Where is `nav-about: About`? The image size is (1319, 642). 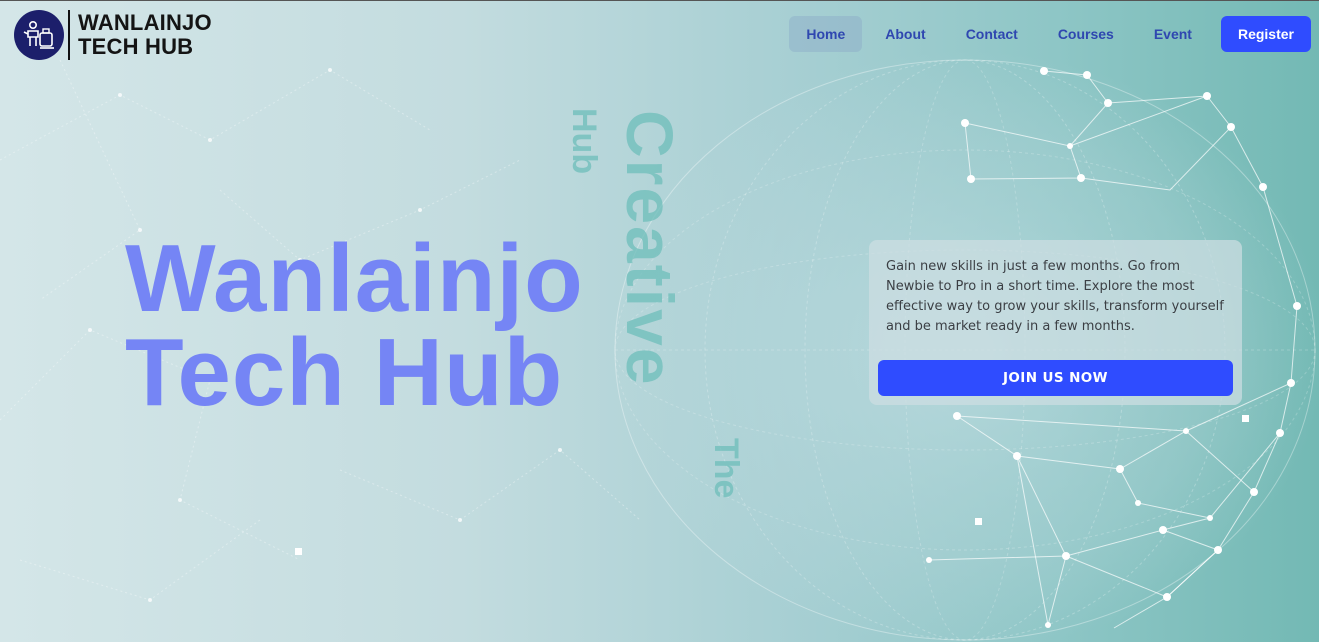
nav-about: About is located at coordinates (905, 34).